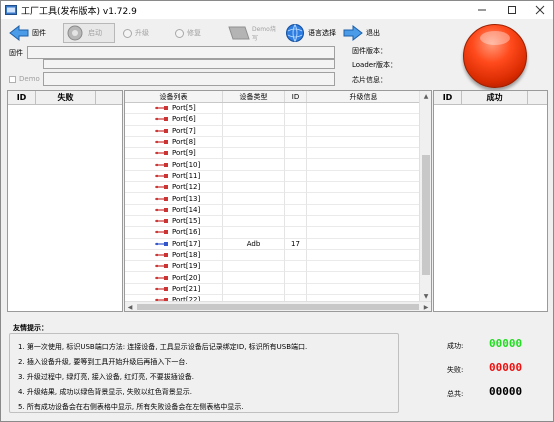 This screenshot has width=554, height=422. I want to click on success-devices-panel: ID 成功, so click(490, 201).